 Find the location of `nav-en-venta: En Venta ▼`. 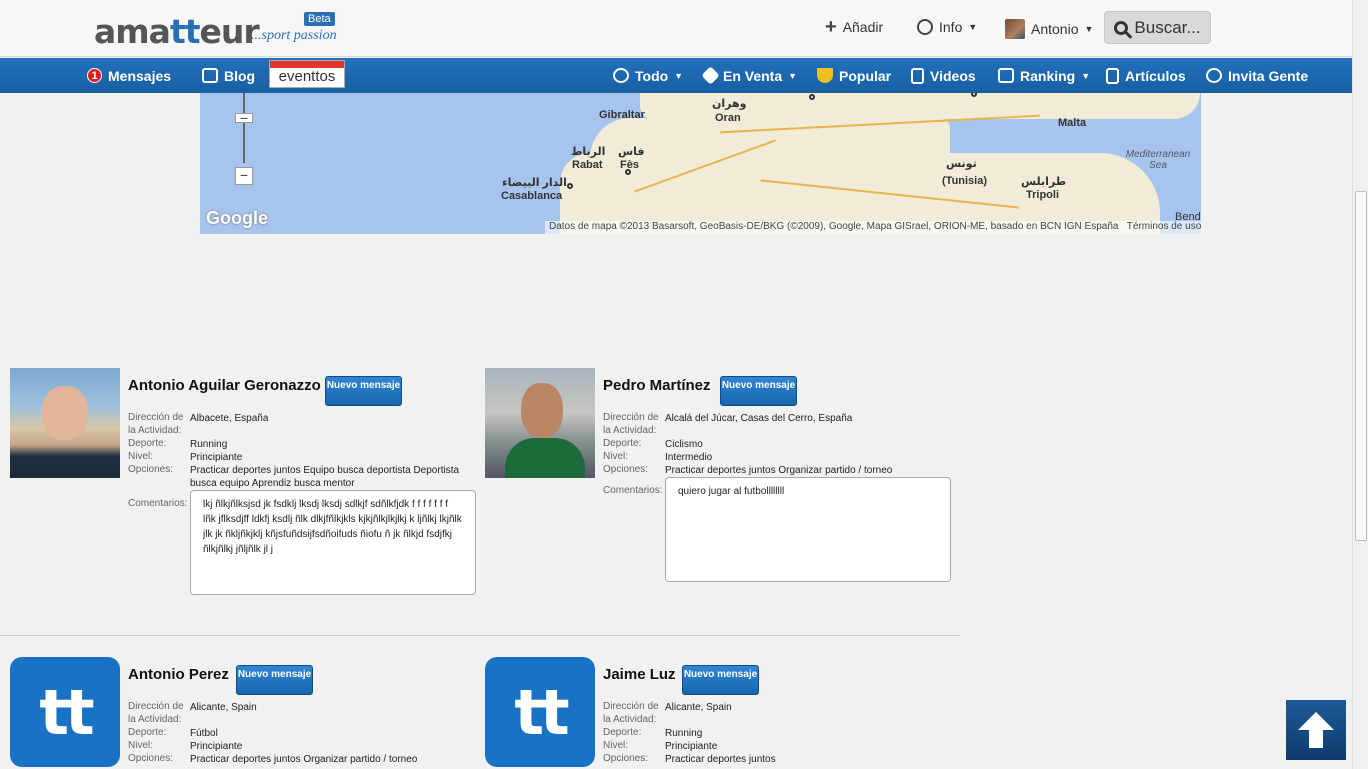

nav-en-venta: En Venta ▼ is located at coordinates (749, 75).